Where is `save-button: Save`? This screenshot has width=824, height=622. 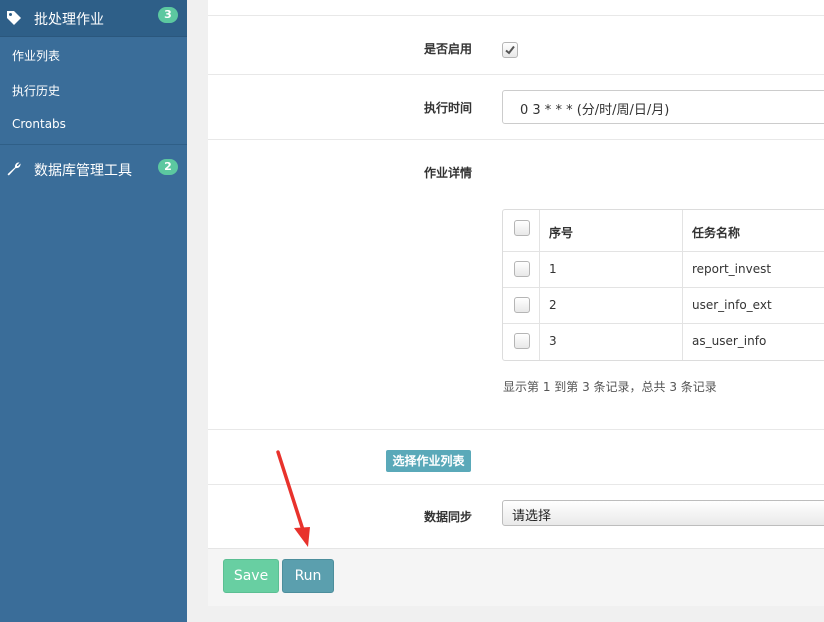 save-button: Save is located at coordinates (251, 576).